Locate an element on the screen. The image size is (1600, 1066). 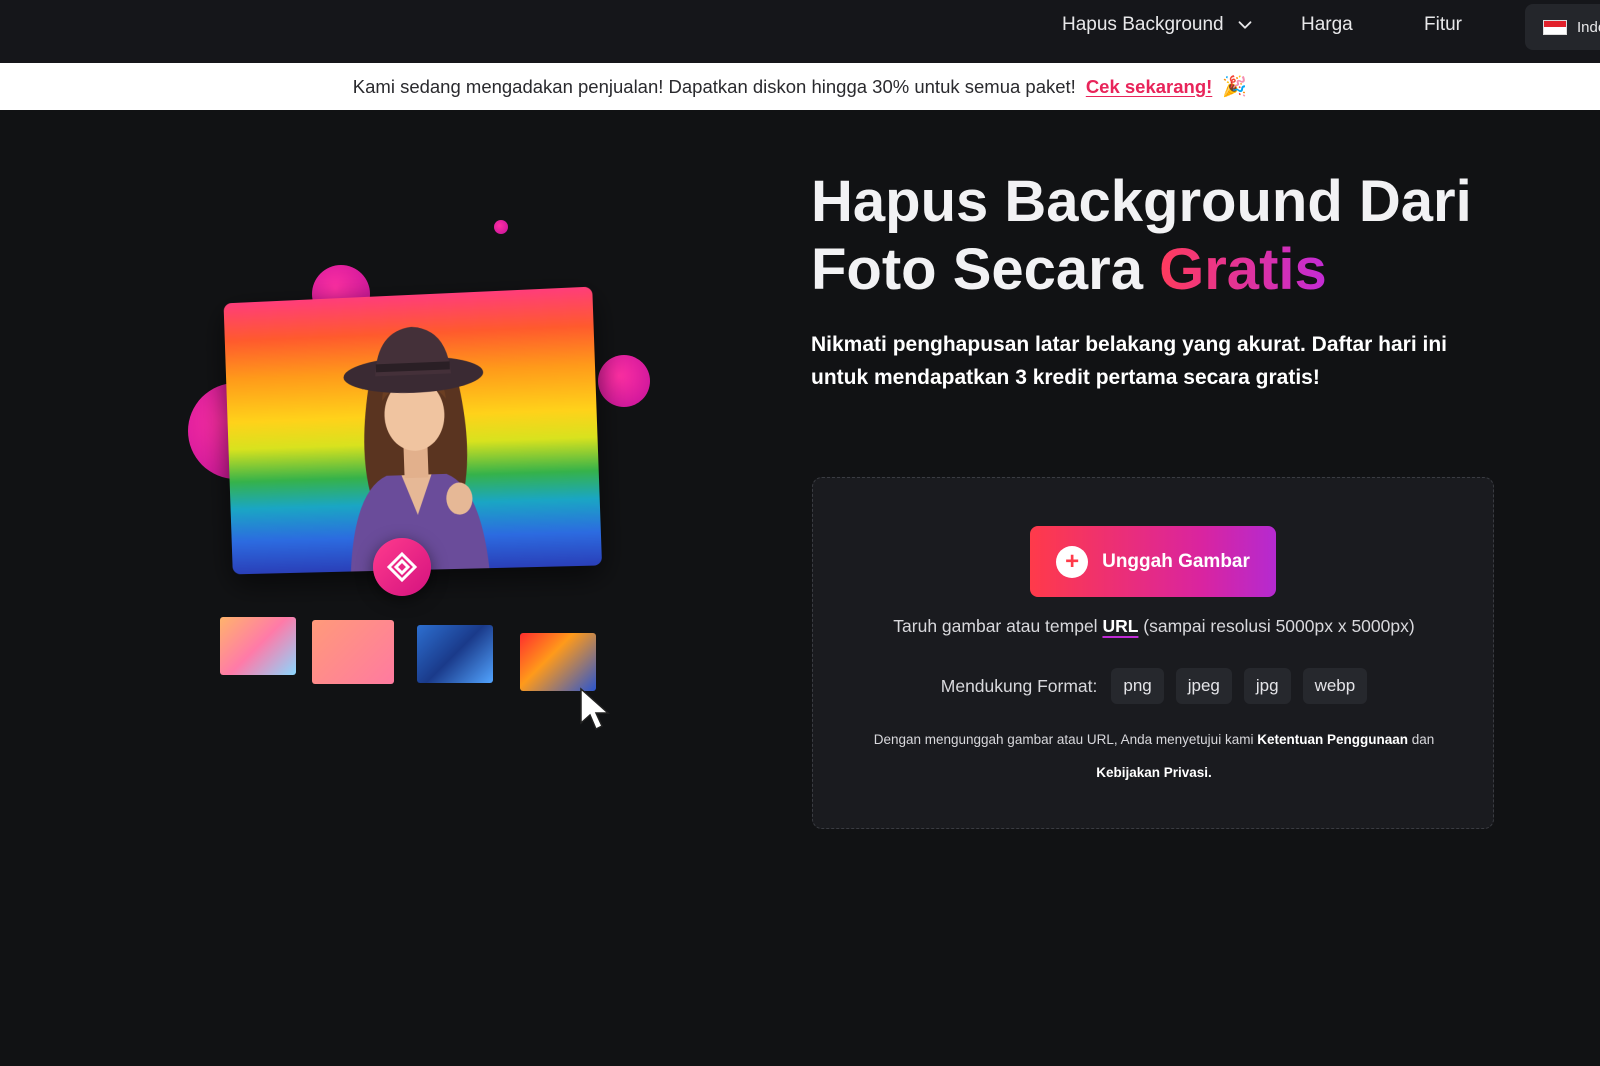
hero-illustration is located at coordinates (420, 475).